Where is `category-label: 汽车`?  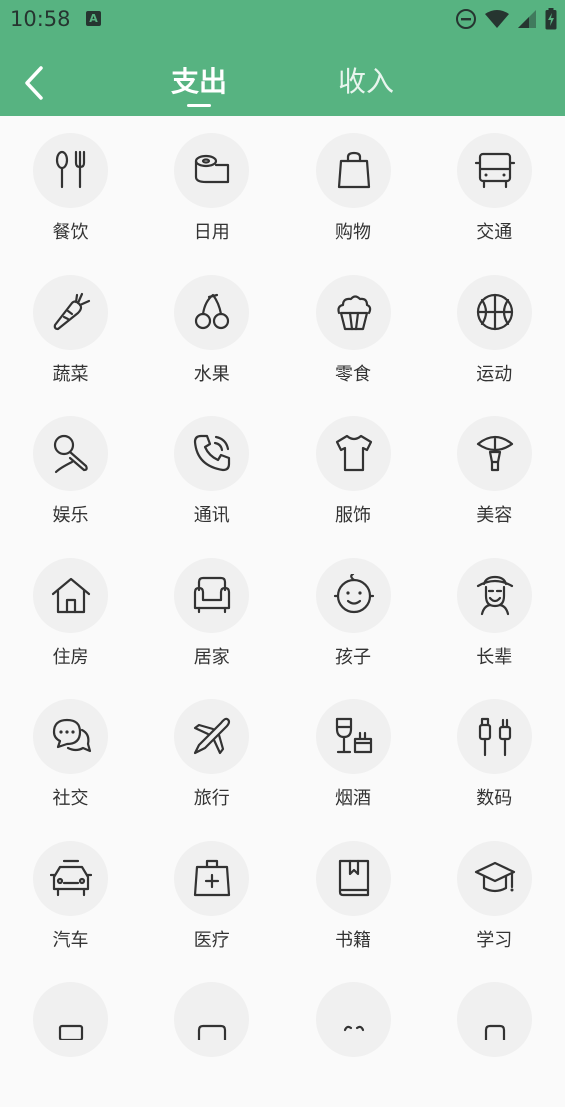 category-label: 汽车 is located at coordinates (70, 940).